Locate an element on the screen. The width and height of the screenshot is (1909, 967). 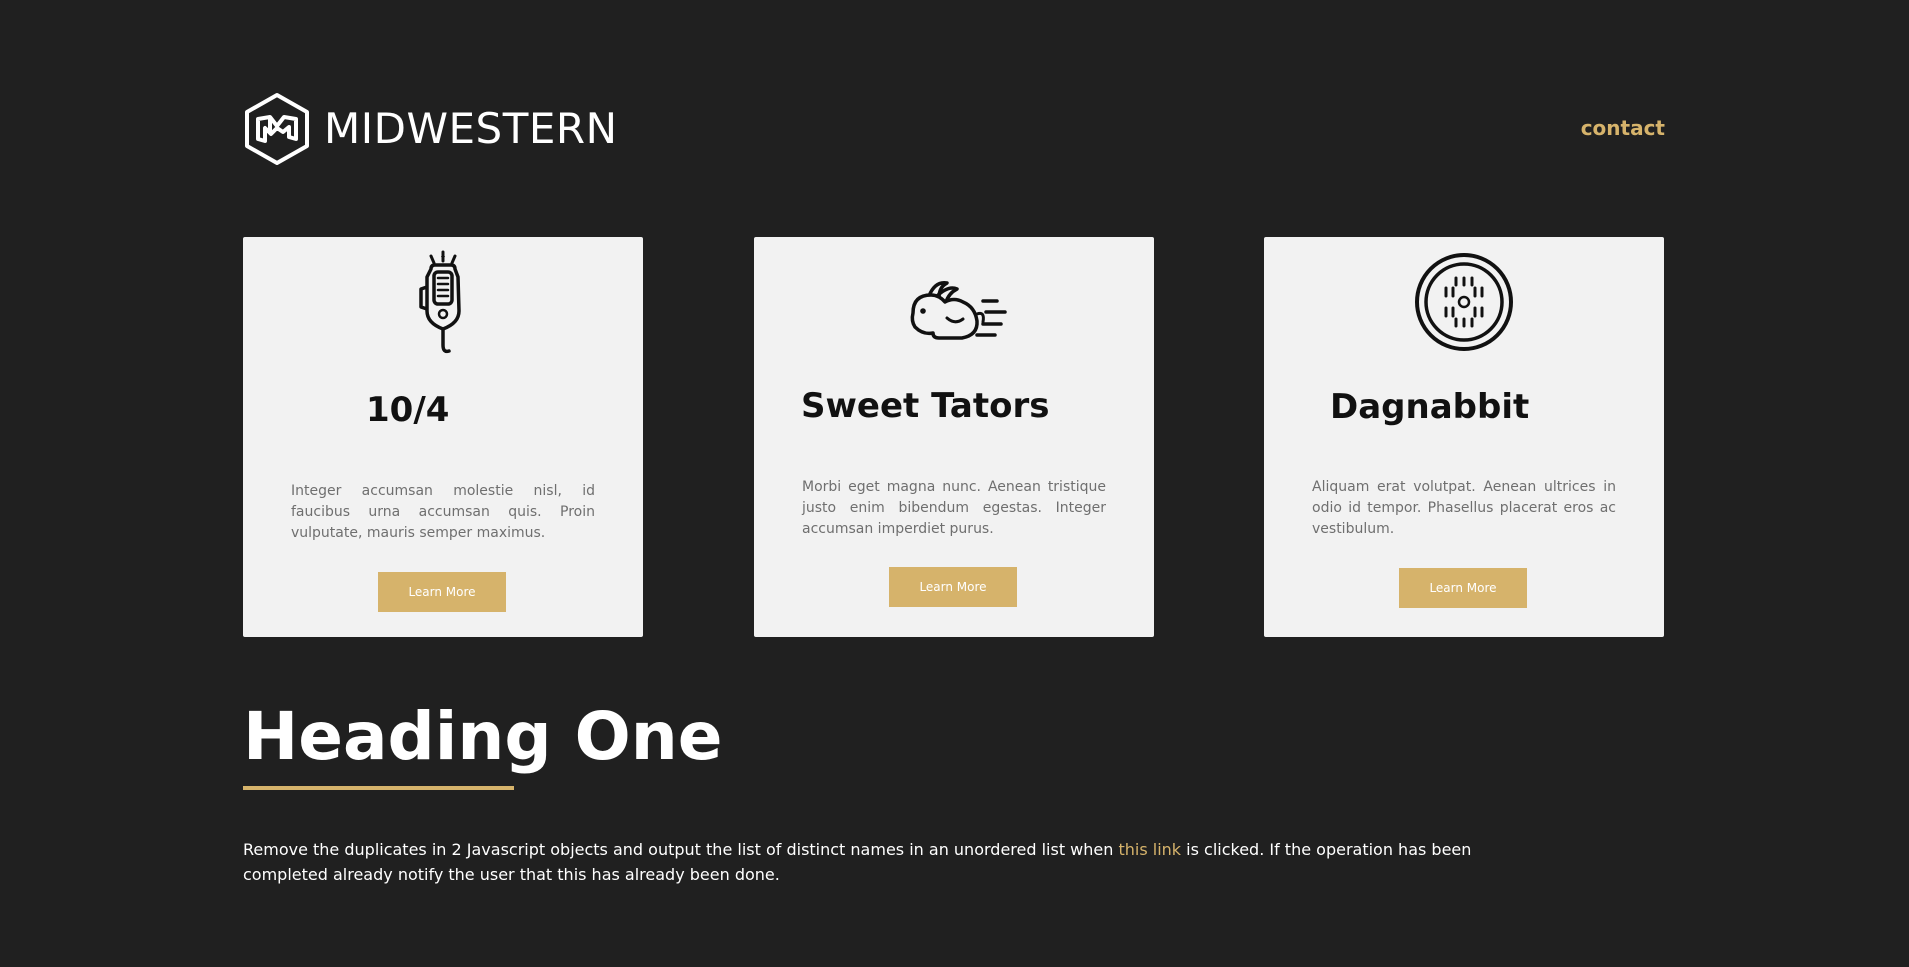
brand-name: MIDWESTERN is located at coordinates (471, 128).